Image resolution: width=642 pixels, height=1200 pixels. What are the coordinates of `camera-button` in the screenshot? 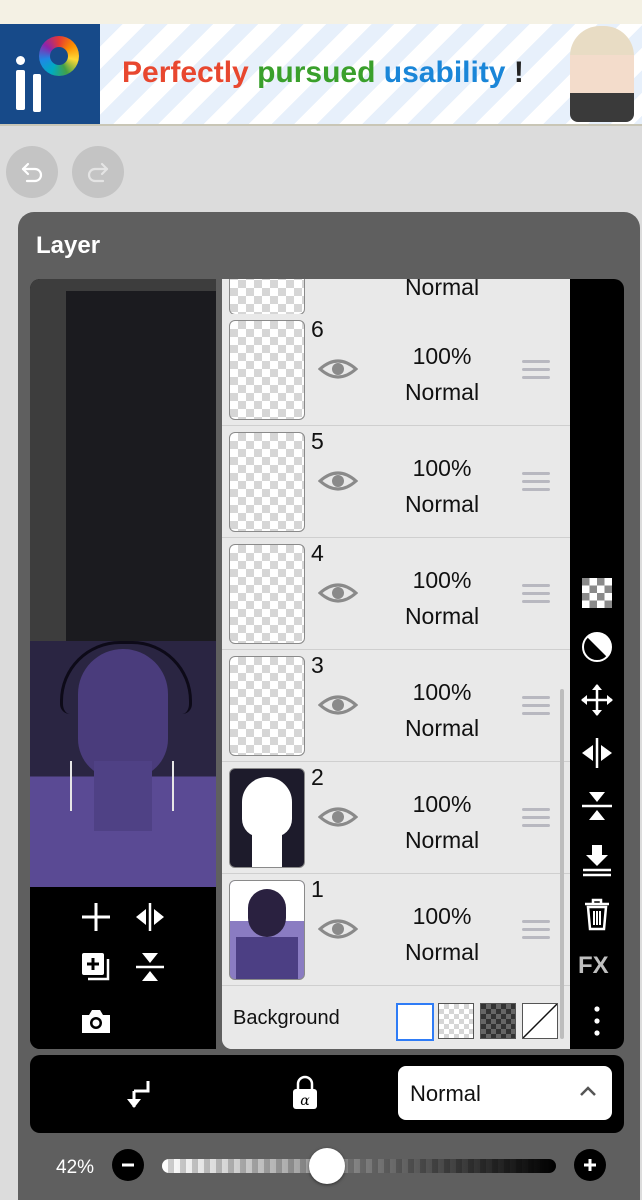 It's located at (96, 1021).